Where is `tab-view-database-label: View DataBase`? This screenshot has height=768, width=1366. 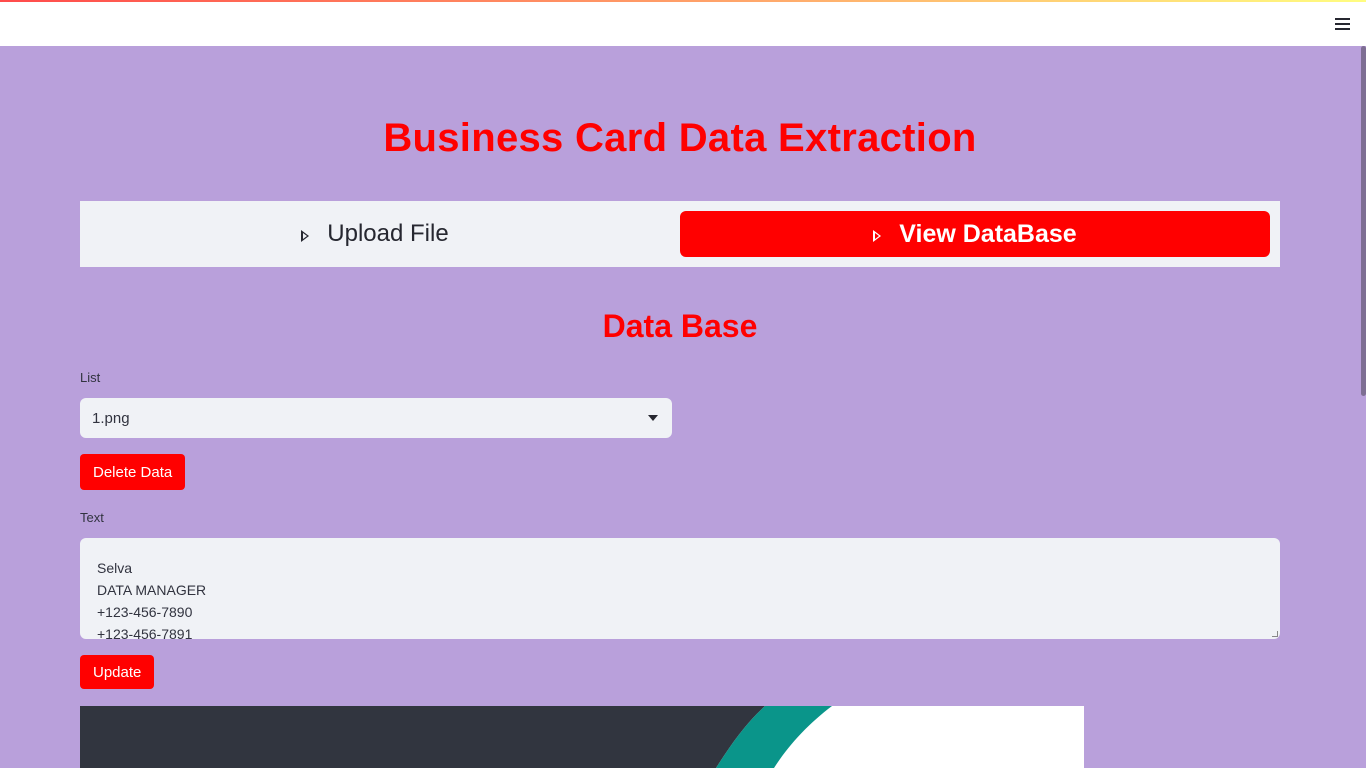
tab-view-database-label: View DataBase is located at coordinates (988, 233).